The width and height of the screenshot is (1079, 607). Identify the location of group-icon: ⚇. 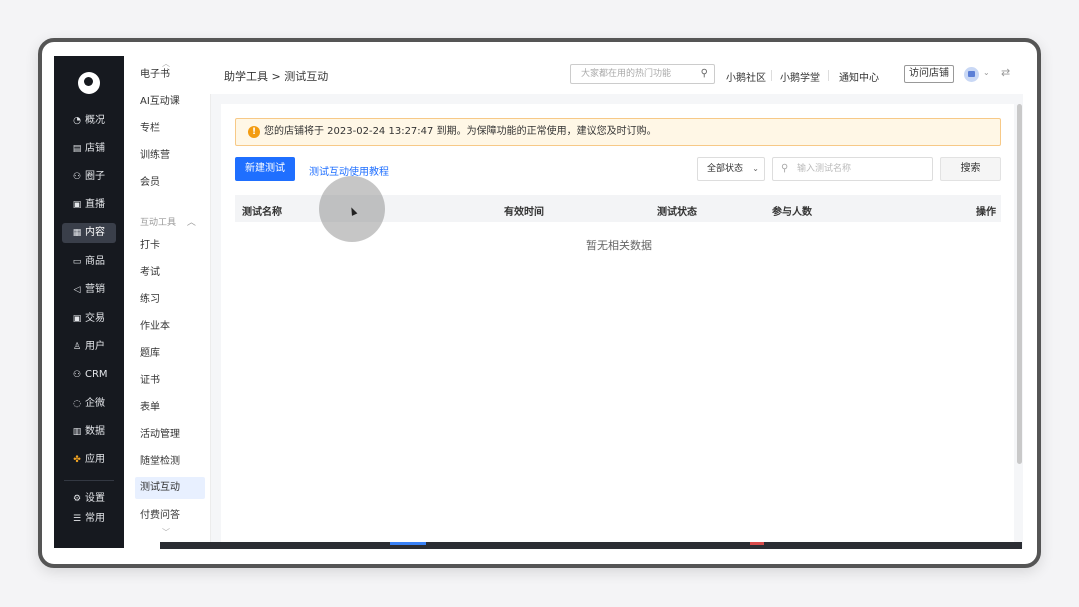
(77, 177).